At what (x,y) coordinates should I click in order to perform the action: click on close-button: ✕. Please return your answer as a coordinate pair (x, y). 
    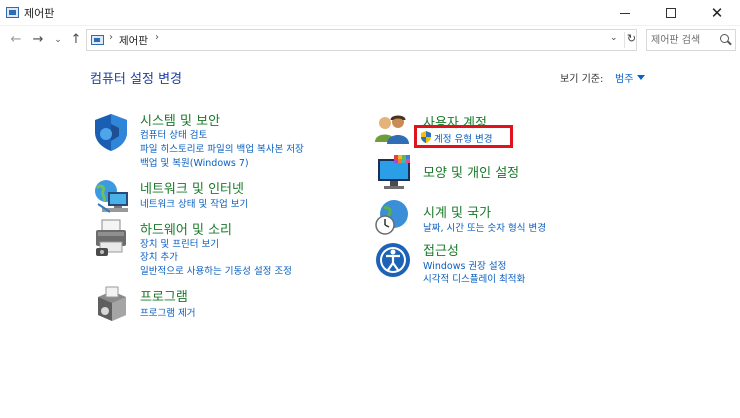
    Looking at the image, I should click on (717, 13).